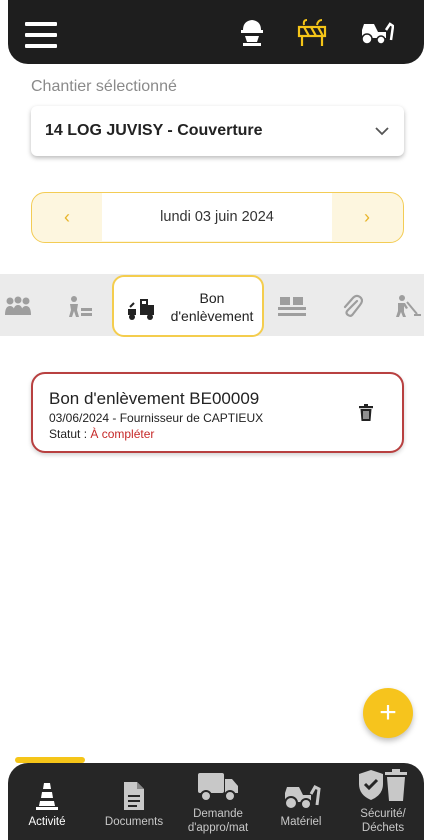  What do you see at coordinates (292, 306) in the screenshot?
I see `pallet-icon` at bounding box center [292, 306].